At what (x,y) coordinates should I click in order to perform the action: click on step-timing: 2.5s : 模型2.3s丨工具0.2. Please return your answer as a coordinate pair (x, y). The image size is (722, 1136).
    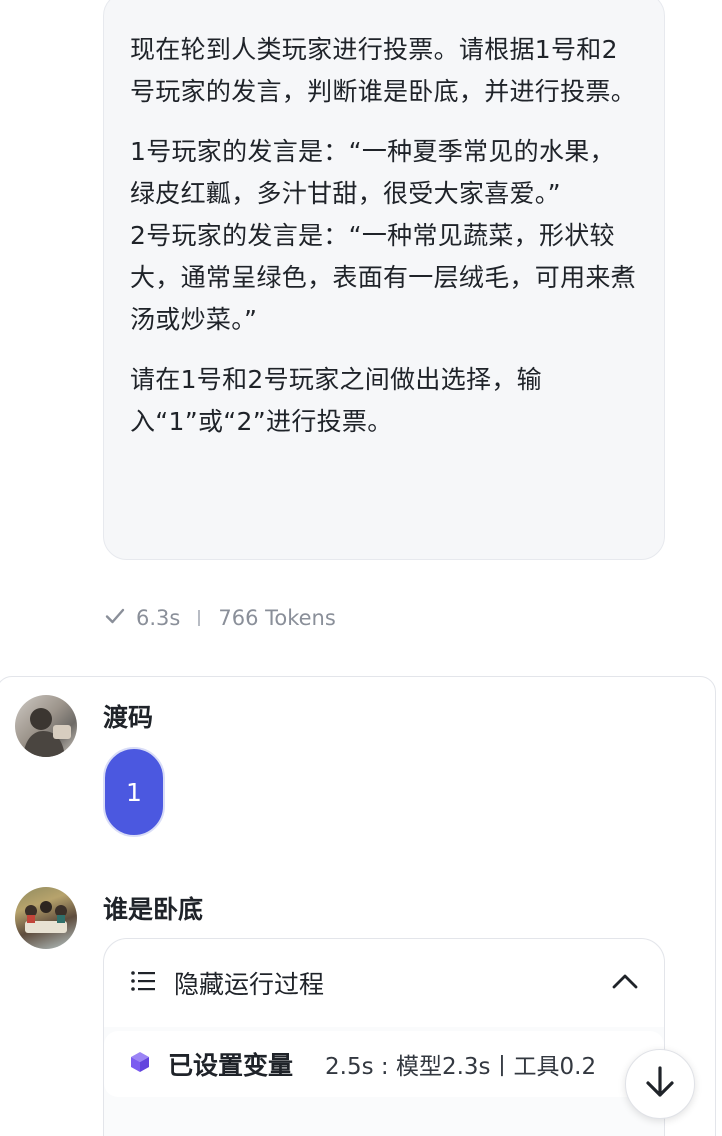
    Looking at the image, I should click on (461, 1067).